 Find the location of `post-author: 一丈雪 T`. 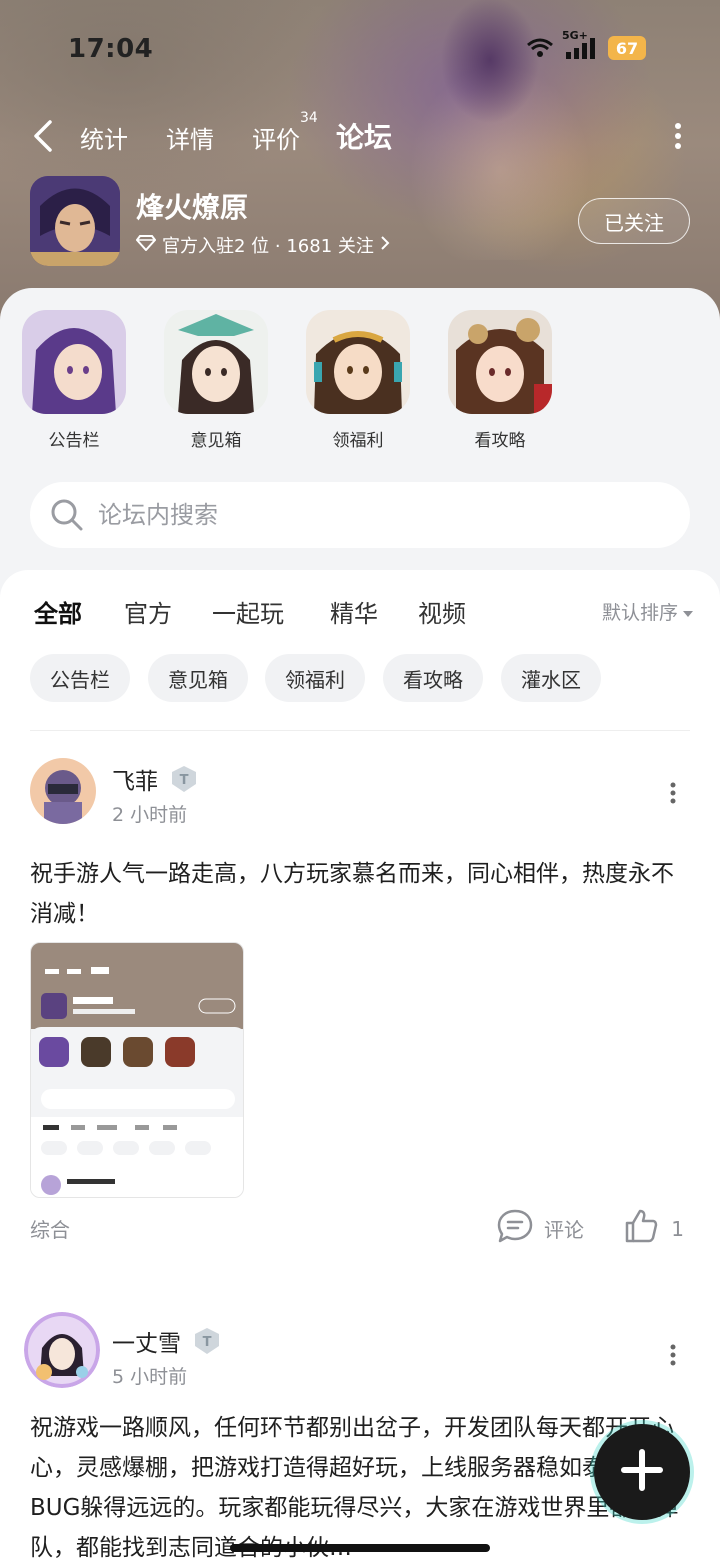

post-author: 一丈雪 T is located at coordinates (167, 1341).